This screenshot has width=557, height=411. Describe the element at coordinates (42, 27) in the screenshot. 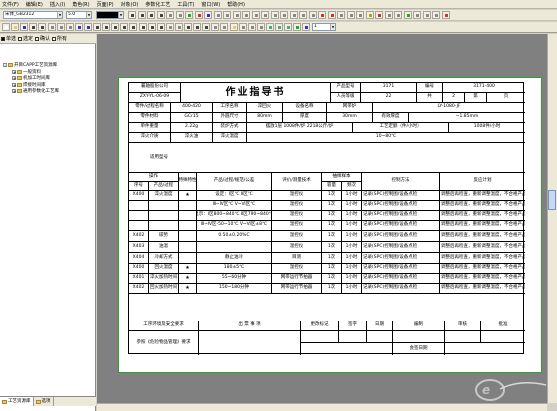

I see `preview-icon` at that location.